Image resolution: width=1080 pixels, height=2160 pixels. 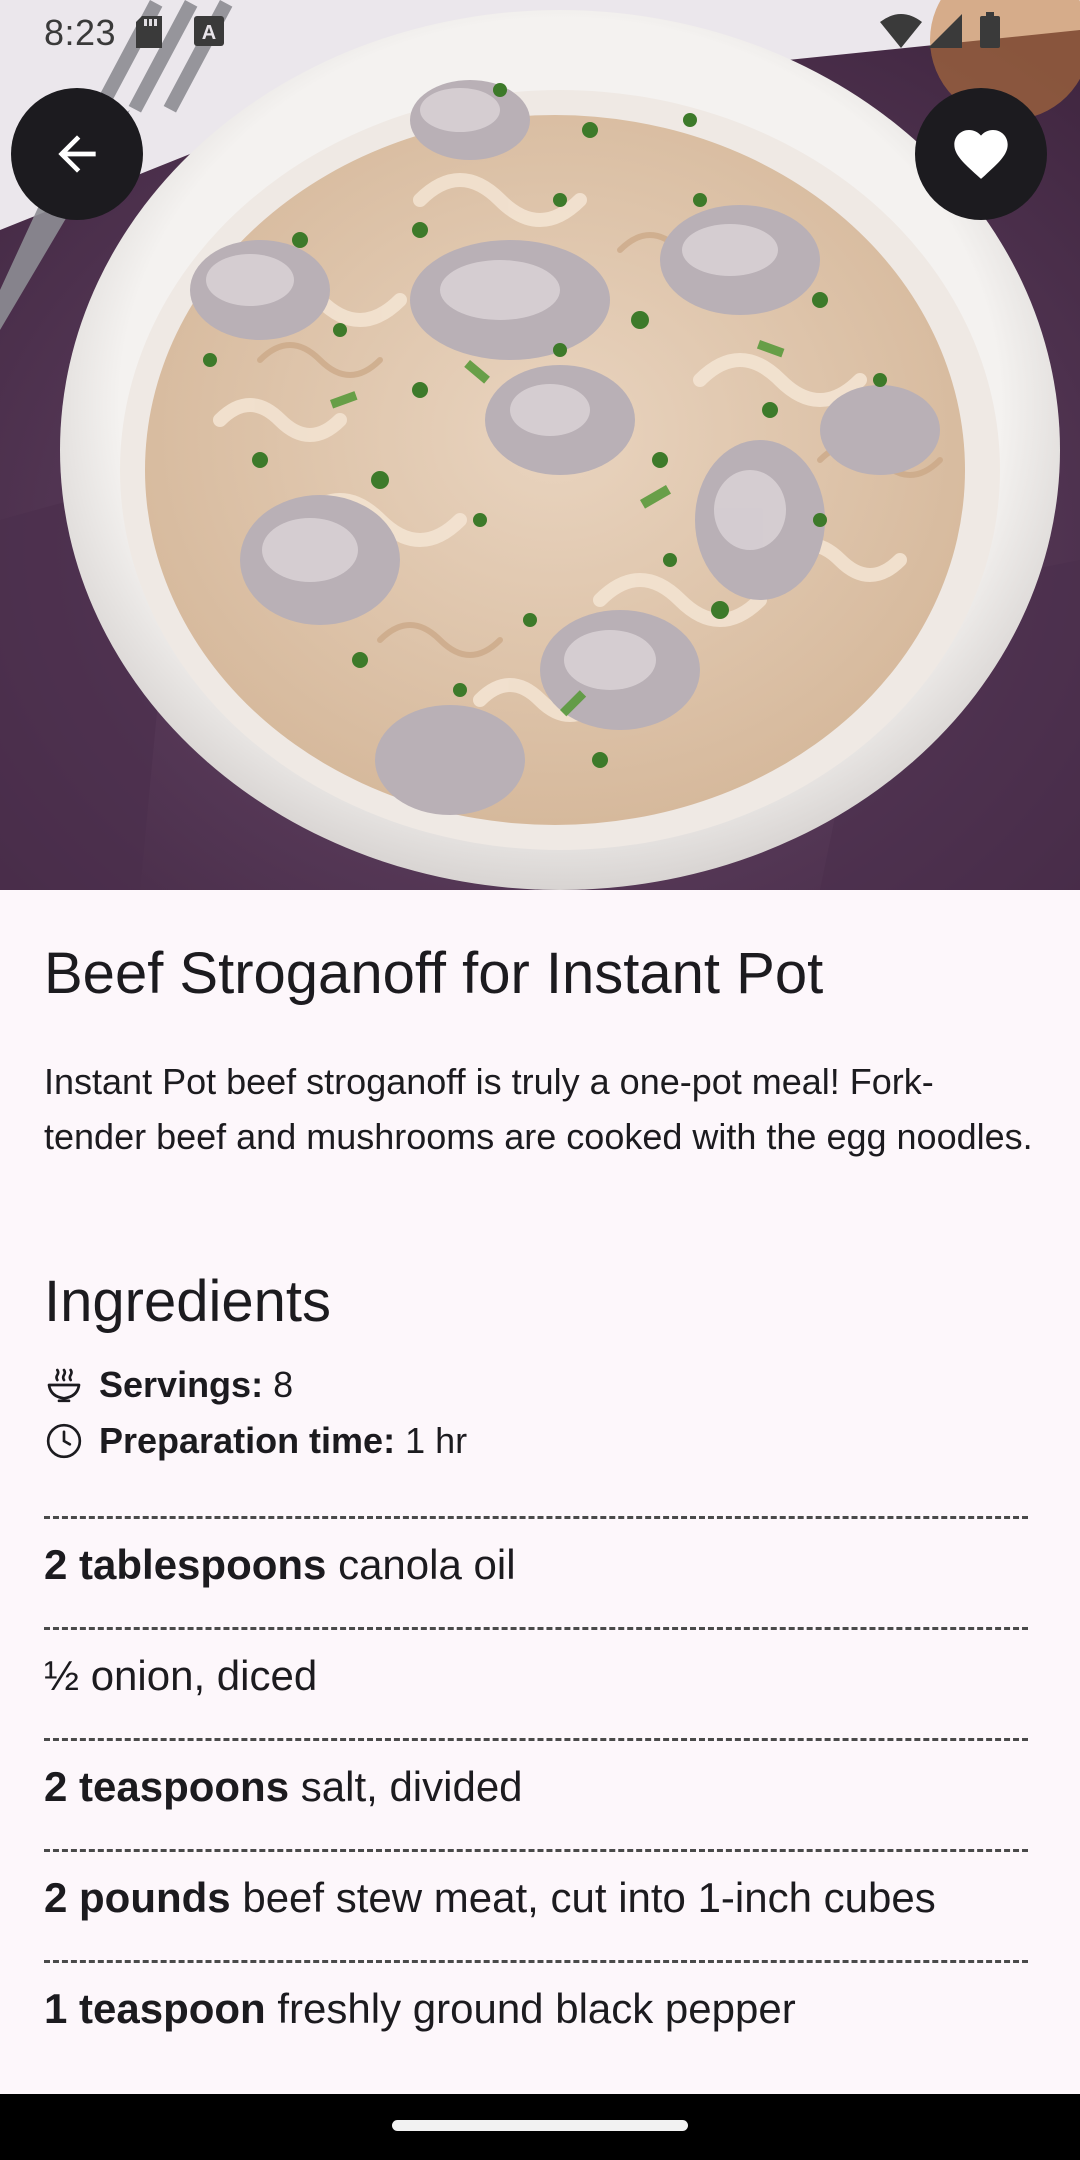 What do you see at coordinates (990, 30) in the screenshot?
I see `battery-icon` at bounding box center [990, 30].